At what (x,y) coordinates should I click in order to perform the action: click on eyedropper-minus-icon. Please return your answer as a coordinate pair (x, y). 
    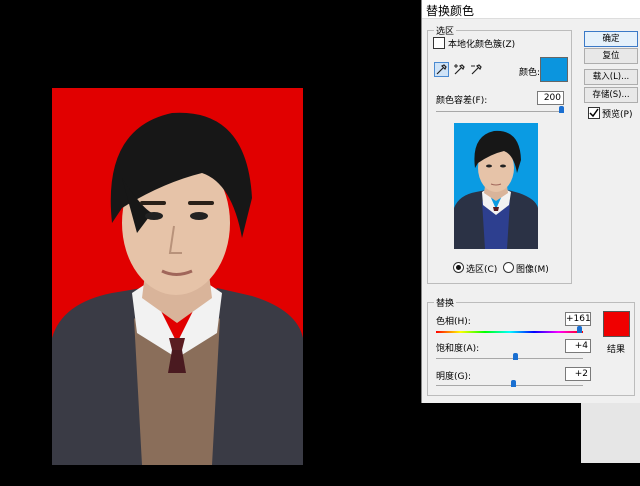
    Looking at the image, I should click on (476, 69).